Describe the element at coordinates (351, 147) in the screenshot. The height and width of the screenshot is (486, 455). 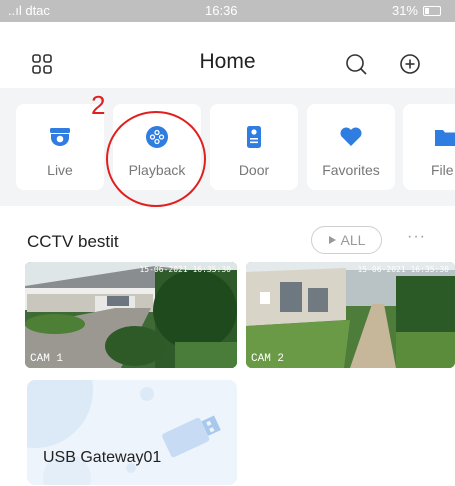
I see `category-favorites: Favorites` at that location.